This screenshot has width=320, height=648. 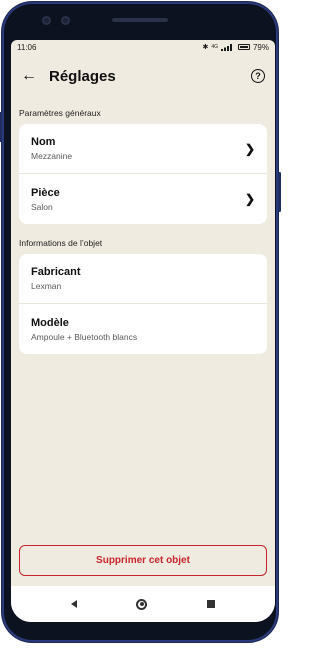 What do you see at coordinates (65, 20) in the screenshot?
I see `sensor-icon` at bounding box center [65, 20].